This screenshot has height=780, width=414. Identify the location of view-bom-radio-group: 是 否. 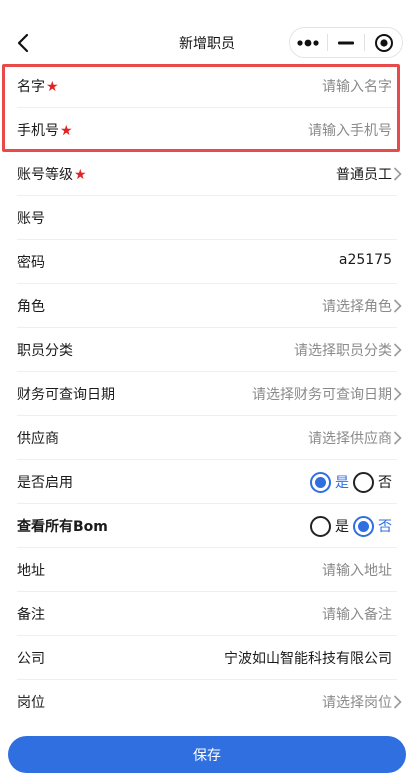
(349, 526).